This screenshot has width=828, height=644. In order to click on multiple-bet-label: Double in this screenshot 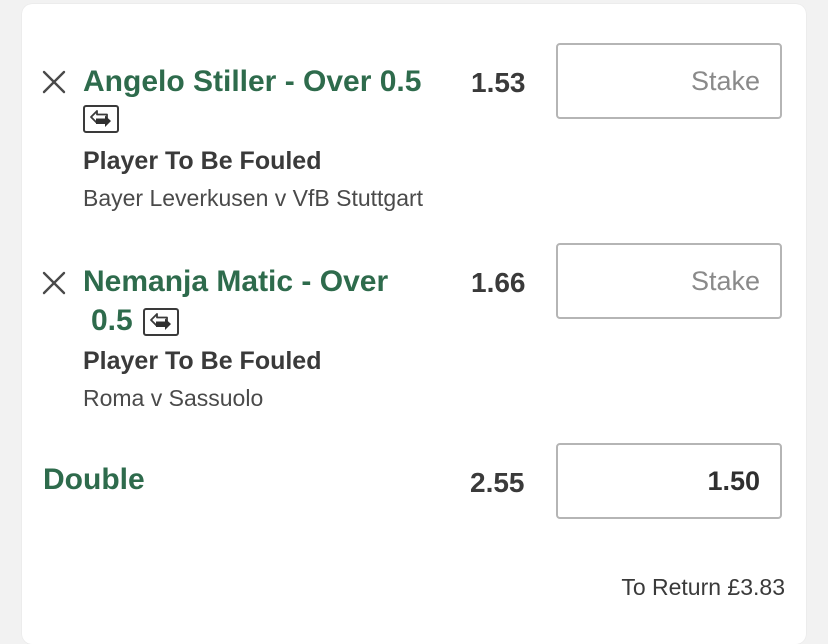, I will do `click(94, 479)`.